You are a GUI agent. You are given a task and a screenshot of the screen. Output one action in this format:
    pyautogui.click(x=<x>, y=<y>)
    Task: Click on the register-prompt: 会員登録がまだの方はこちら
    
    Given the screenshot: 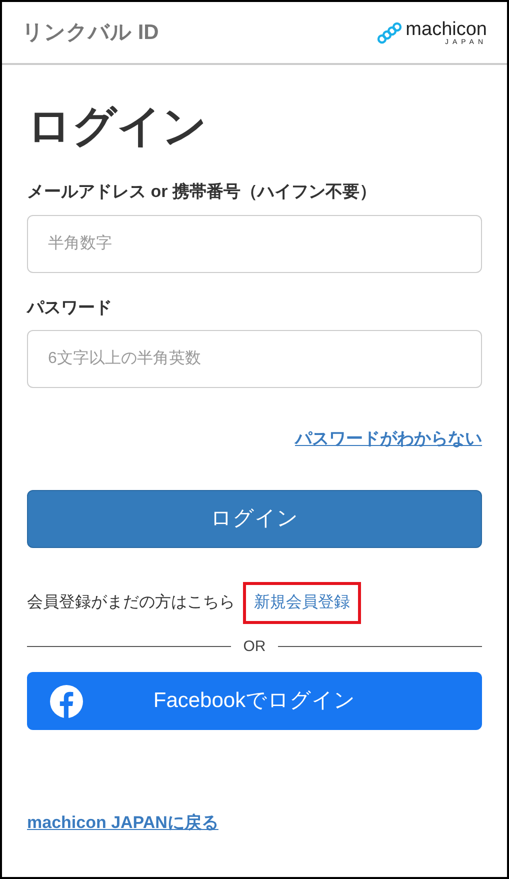 What is the action you would take?
    pyautogui.click(x=131, y=602)
    